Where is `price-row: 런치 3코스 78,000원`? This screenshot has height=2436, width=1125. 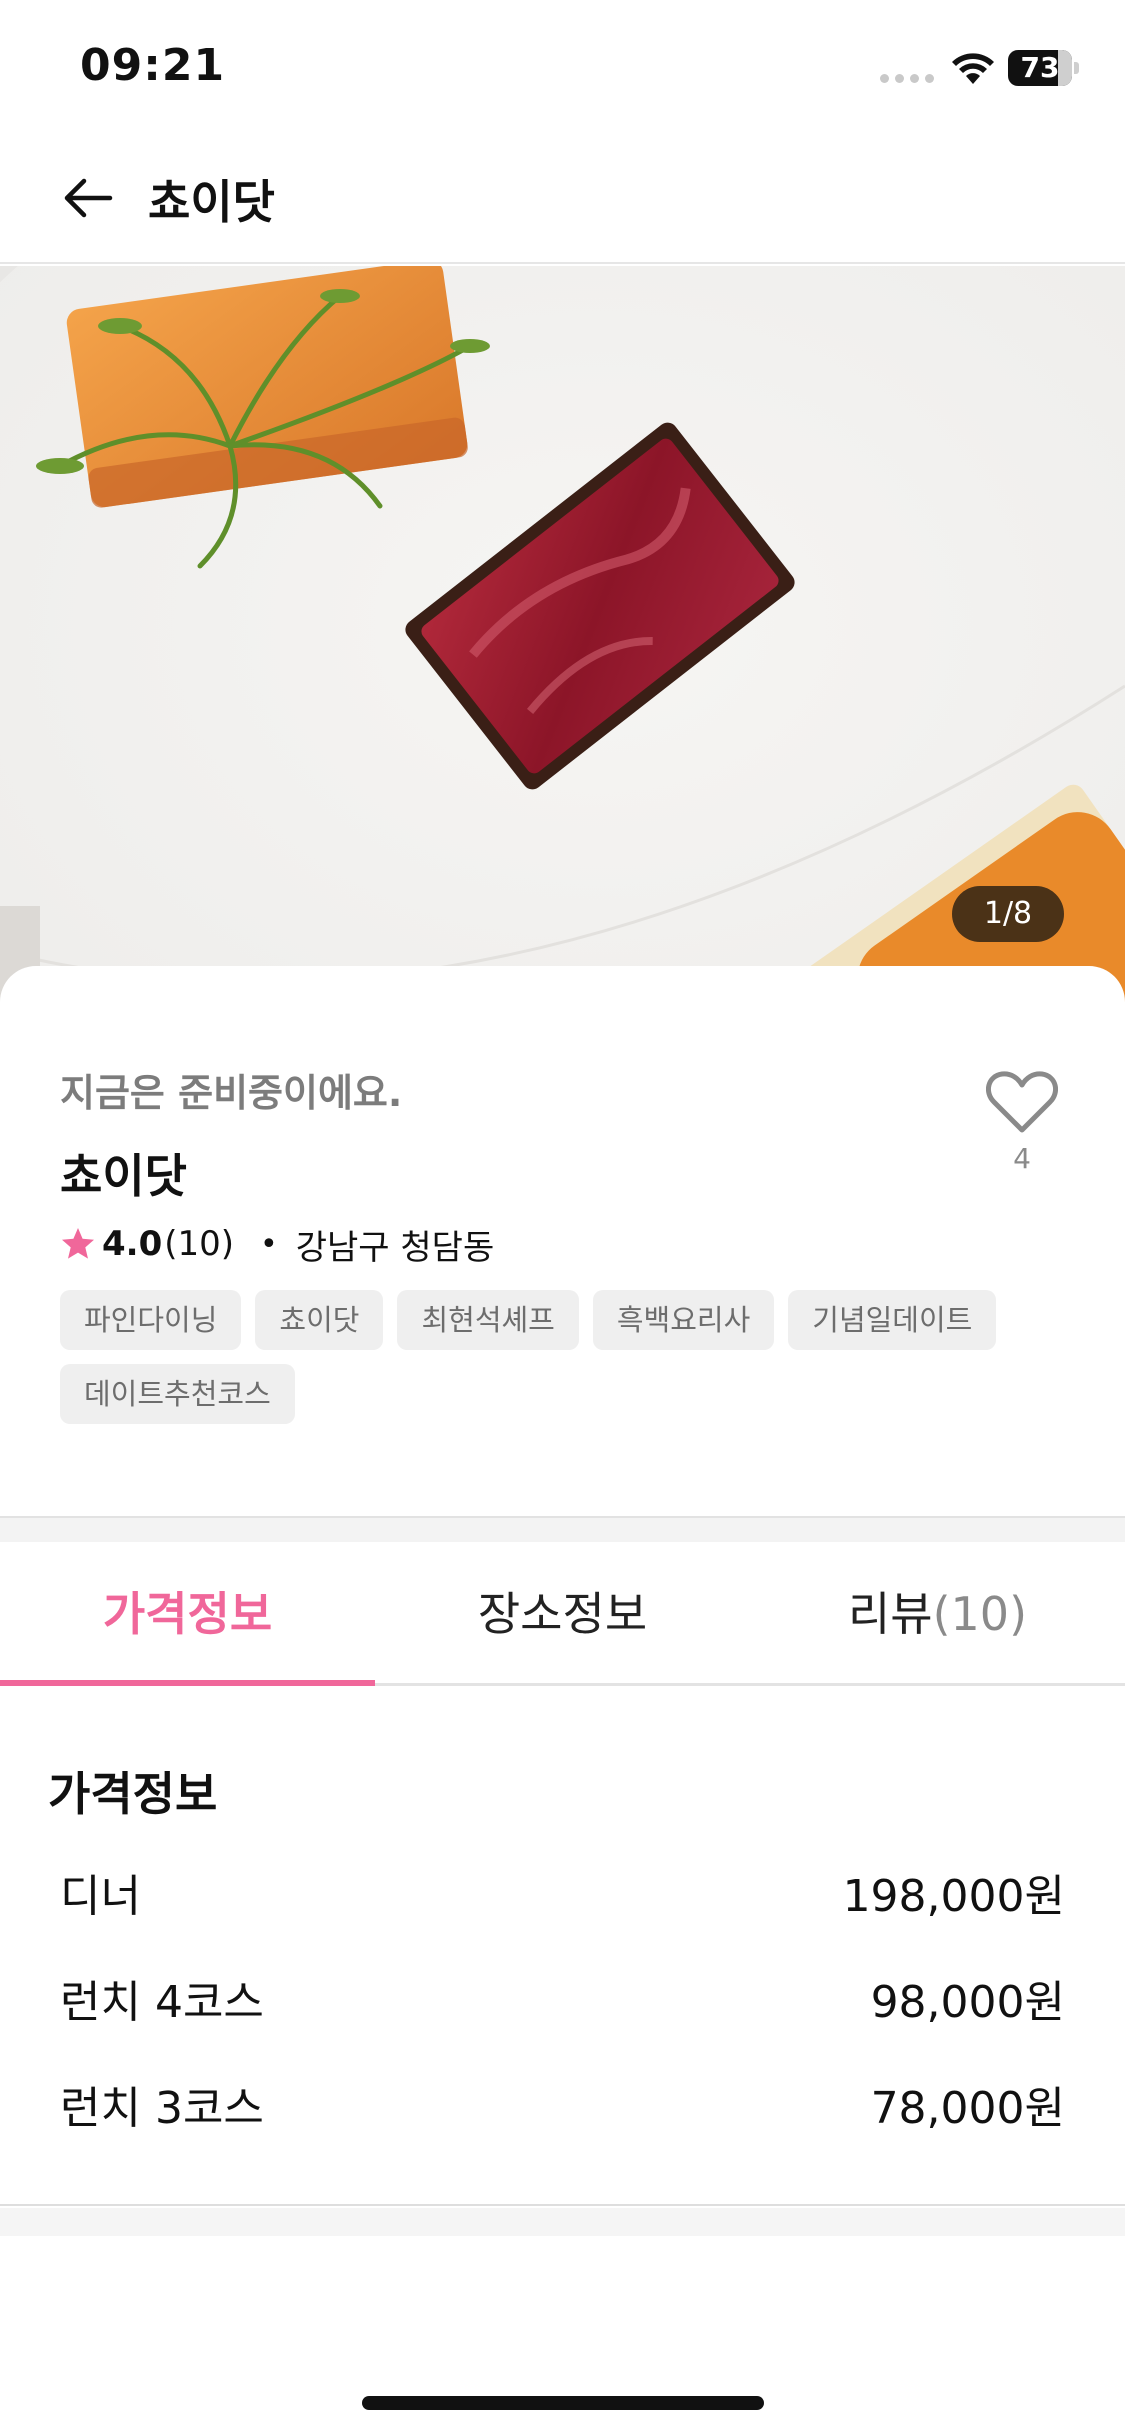 price-row: 런치 3코스 78,000원 is located at coordinates (562, 2107).